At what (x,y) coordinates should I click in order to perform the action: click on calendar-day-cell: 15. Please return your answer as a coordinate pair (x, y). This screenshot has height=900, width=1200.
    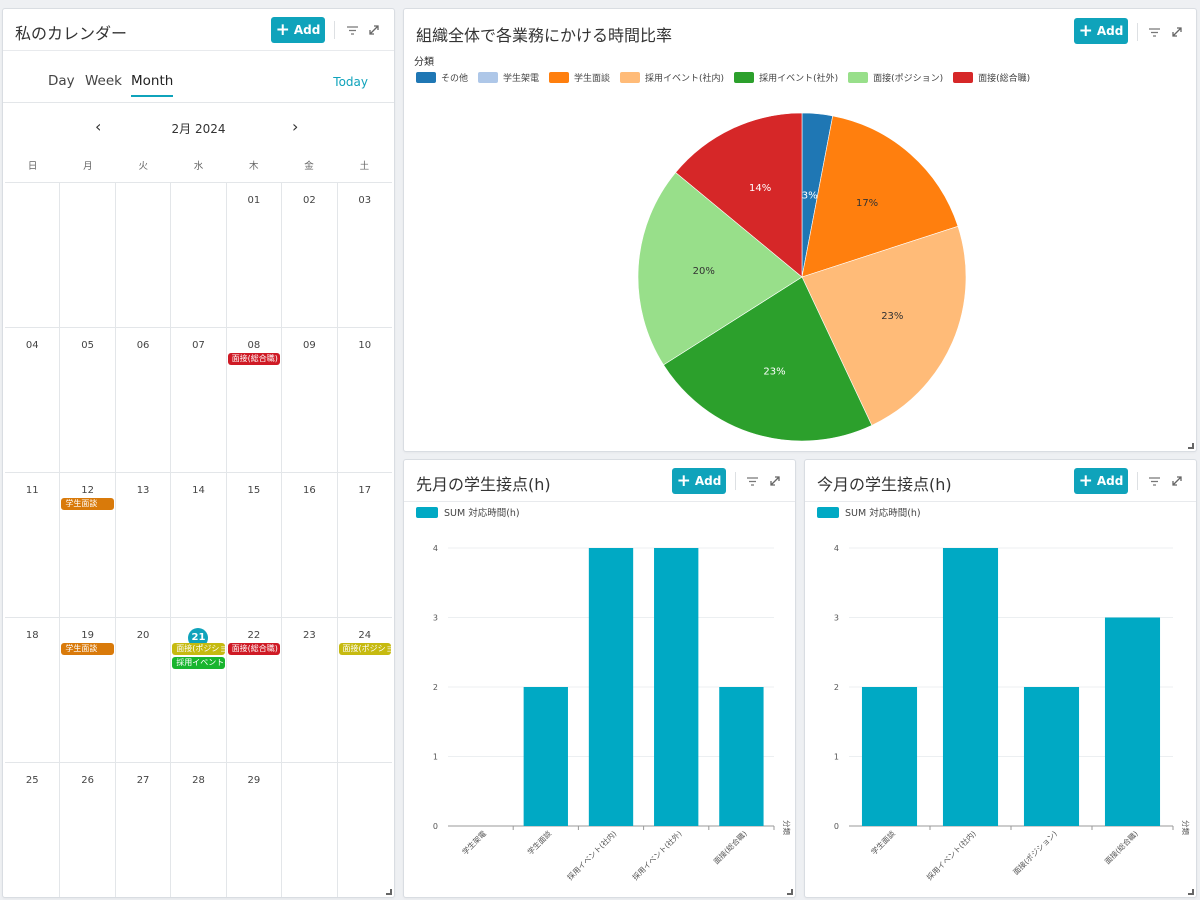
    Looking at the image, I should click on (255, 545).